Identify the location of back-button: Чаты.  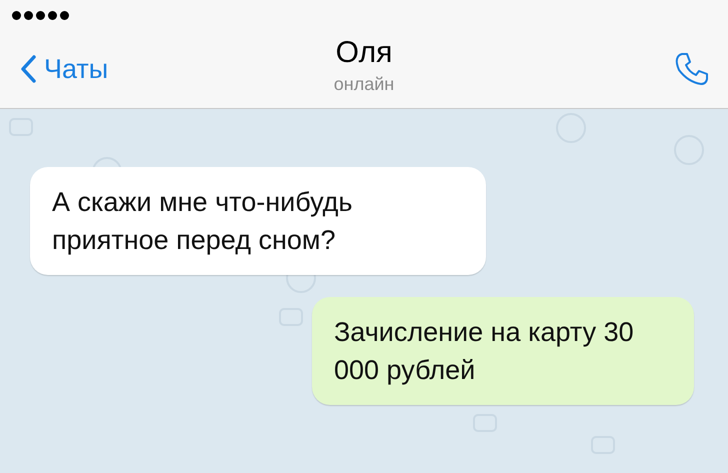
(64, 69).